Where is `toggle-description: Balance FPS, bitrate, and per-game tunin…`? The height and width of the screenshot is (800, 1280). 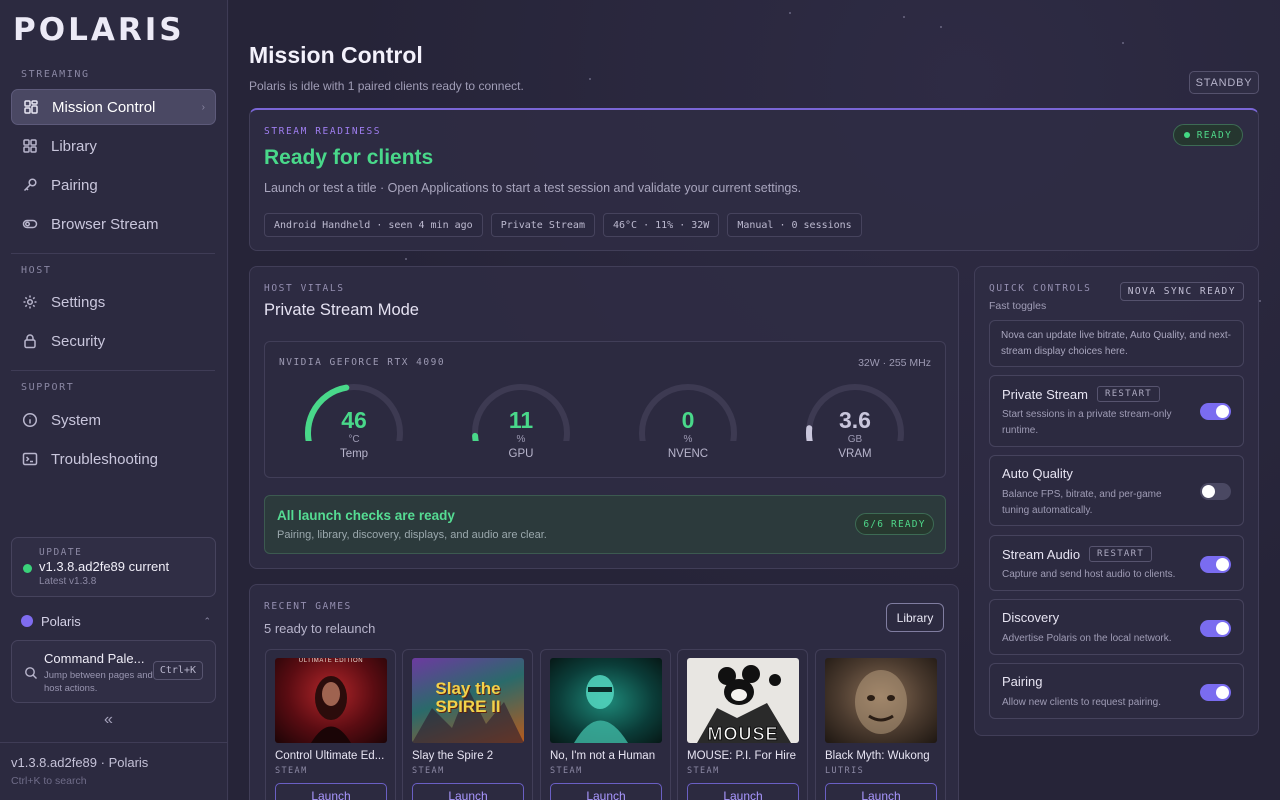 toggle-description: Balance FPS, bitrate, and per-game tunin… is located at coordinates (1082, 502).